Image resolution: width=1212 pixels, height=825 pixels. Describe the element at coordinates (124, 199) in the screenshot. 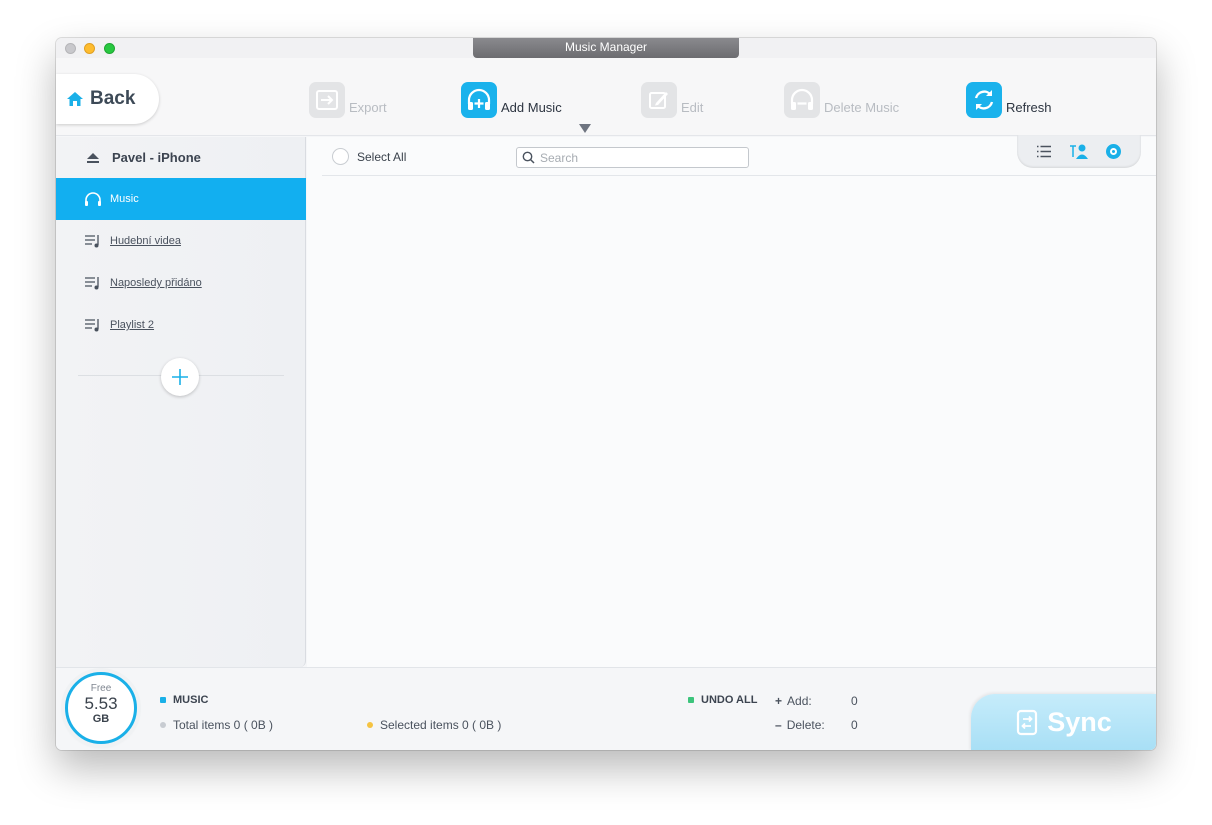

I see `sidebar-item-label: Music` at that location.